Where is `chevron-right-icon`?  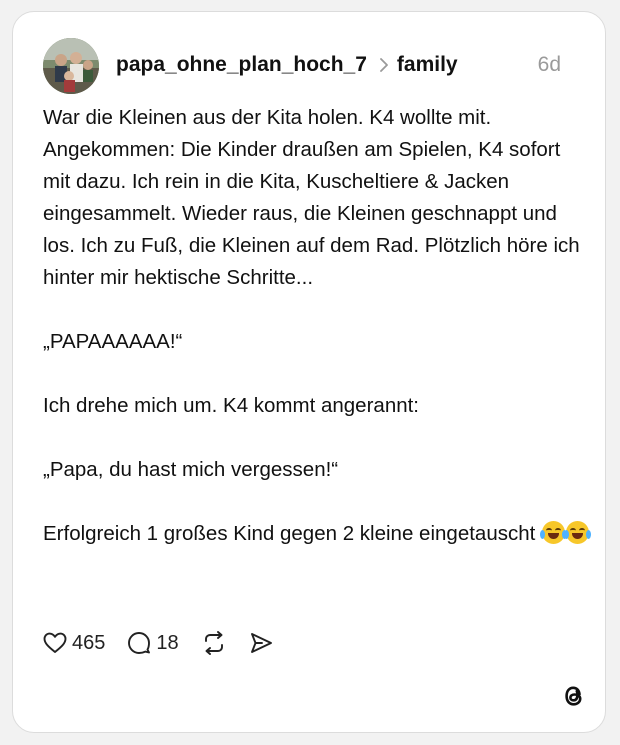
chevron-right-icon is located at coordinates (384, 65).